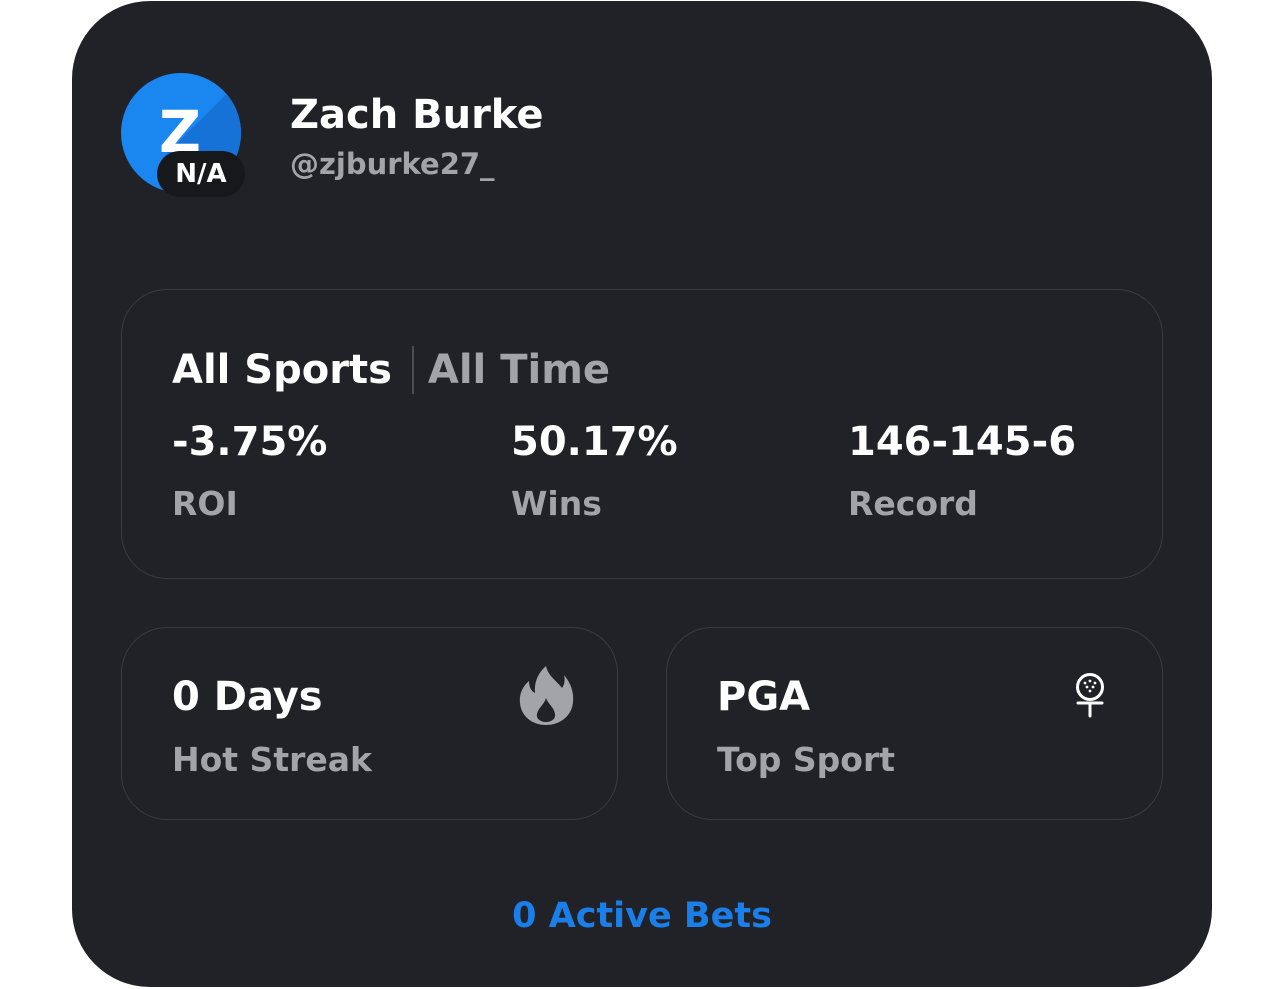 Image resolution: width=1284 pixels, height=989 pixels. I want to click on stat-label: Record, so click(913, 503).